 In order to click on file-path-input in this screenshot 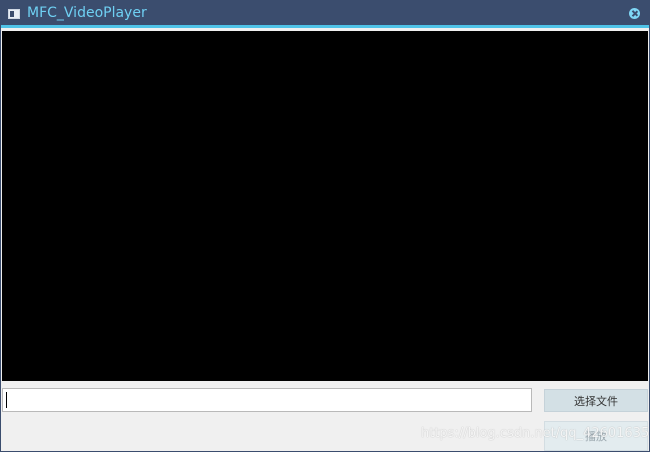, I will do `click(267, 400)`.